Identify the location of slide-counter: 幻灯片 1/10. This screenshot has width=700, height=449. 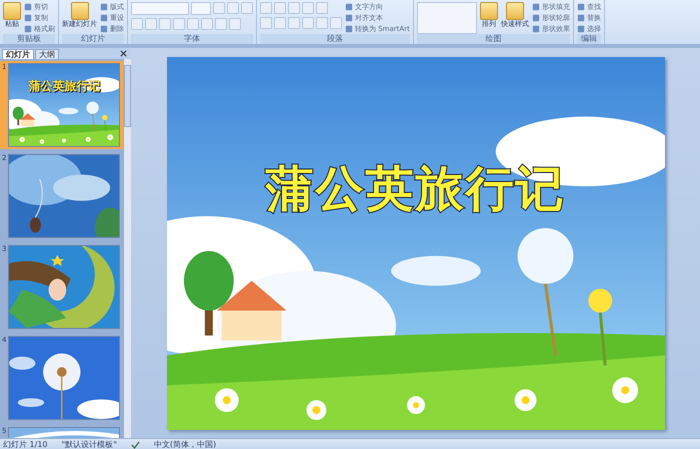
(25, 444).